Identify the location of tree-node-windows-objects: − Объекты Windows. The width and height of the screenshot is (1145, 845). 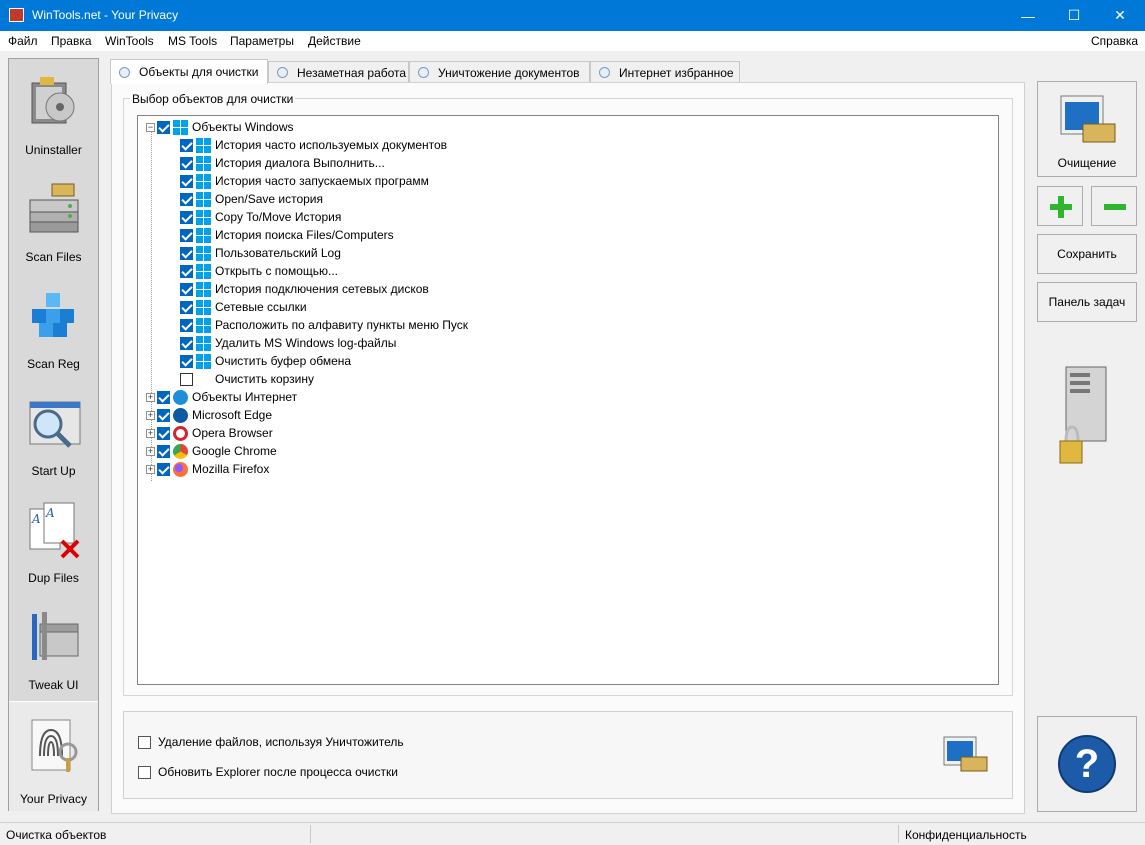
(220, 127).